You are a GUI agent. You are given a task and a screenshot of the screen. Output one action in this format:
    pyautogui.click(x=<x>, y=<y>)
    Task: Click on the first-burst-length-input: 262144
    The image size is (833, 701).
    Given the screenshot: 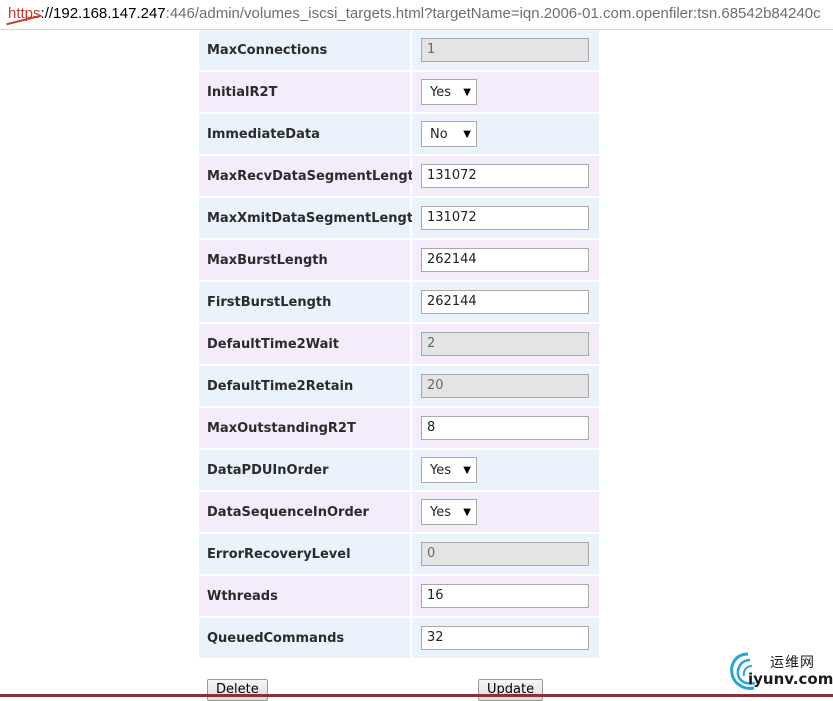 What is the action you would take?
    pyautogui.click(x=505, y=302)
    